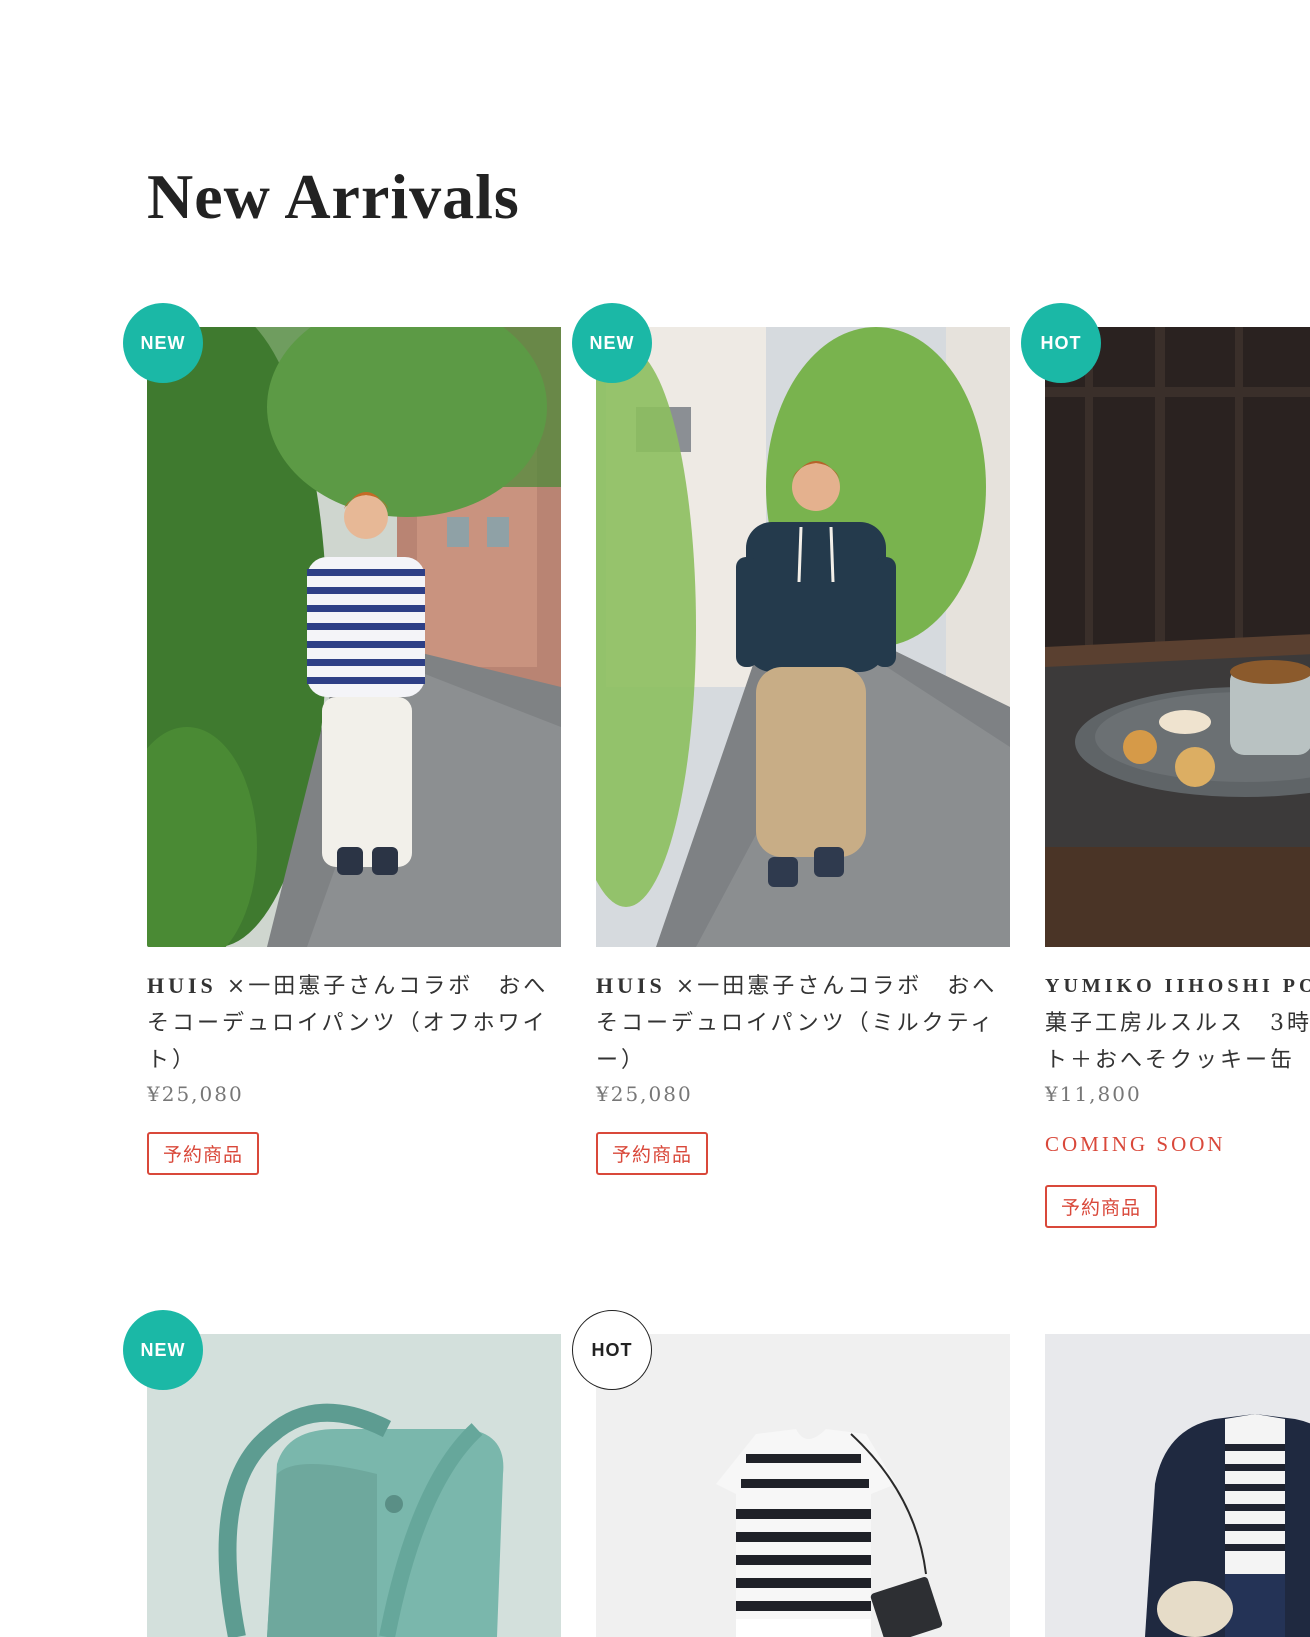  I want to click on product-name: HUIS ×一田憲子さんコラボ おへそコーデュロイパンツ（ミルクティー）, so click(803, 1023).